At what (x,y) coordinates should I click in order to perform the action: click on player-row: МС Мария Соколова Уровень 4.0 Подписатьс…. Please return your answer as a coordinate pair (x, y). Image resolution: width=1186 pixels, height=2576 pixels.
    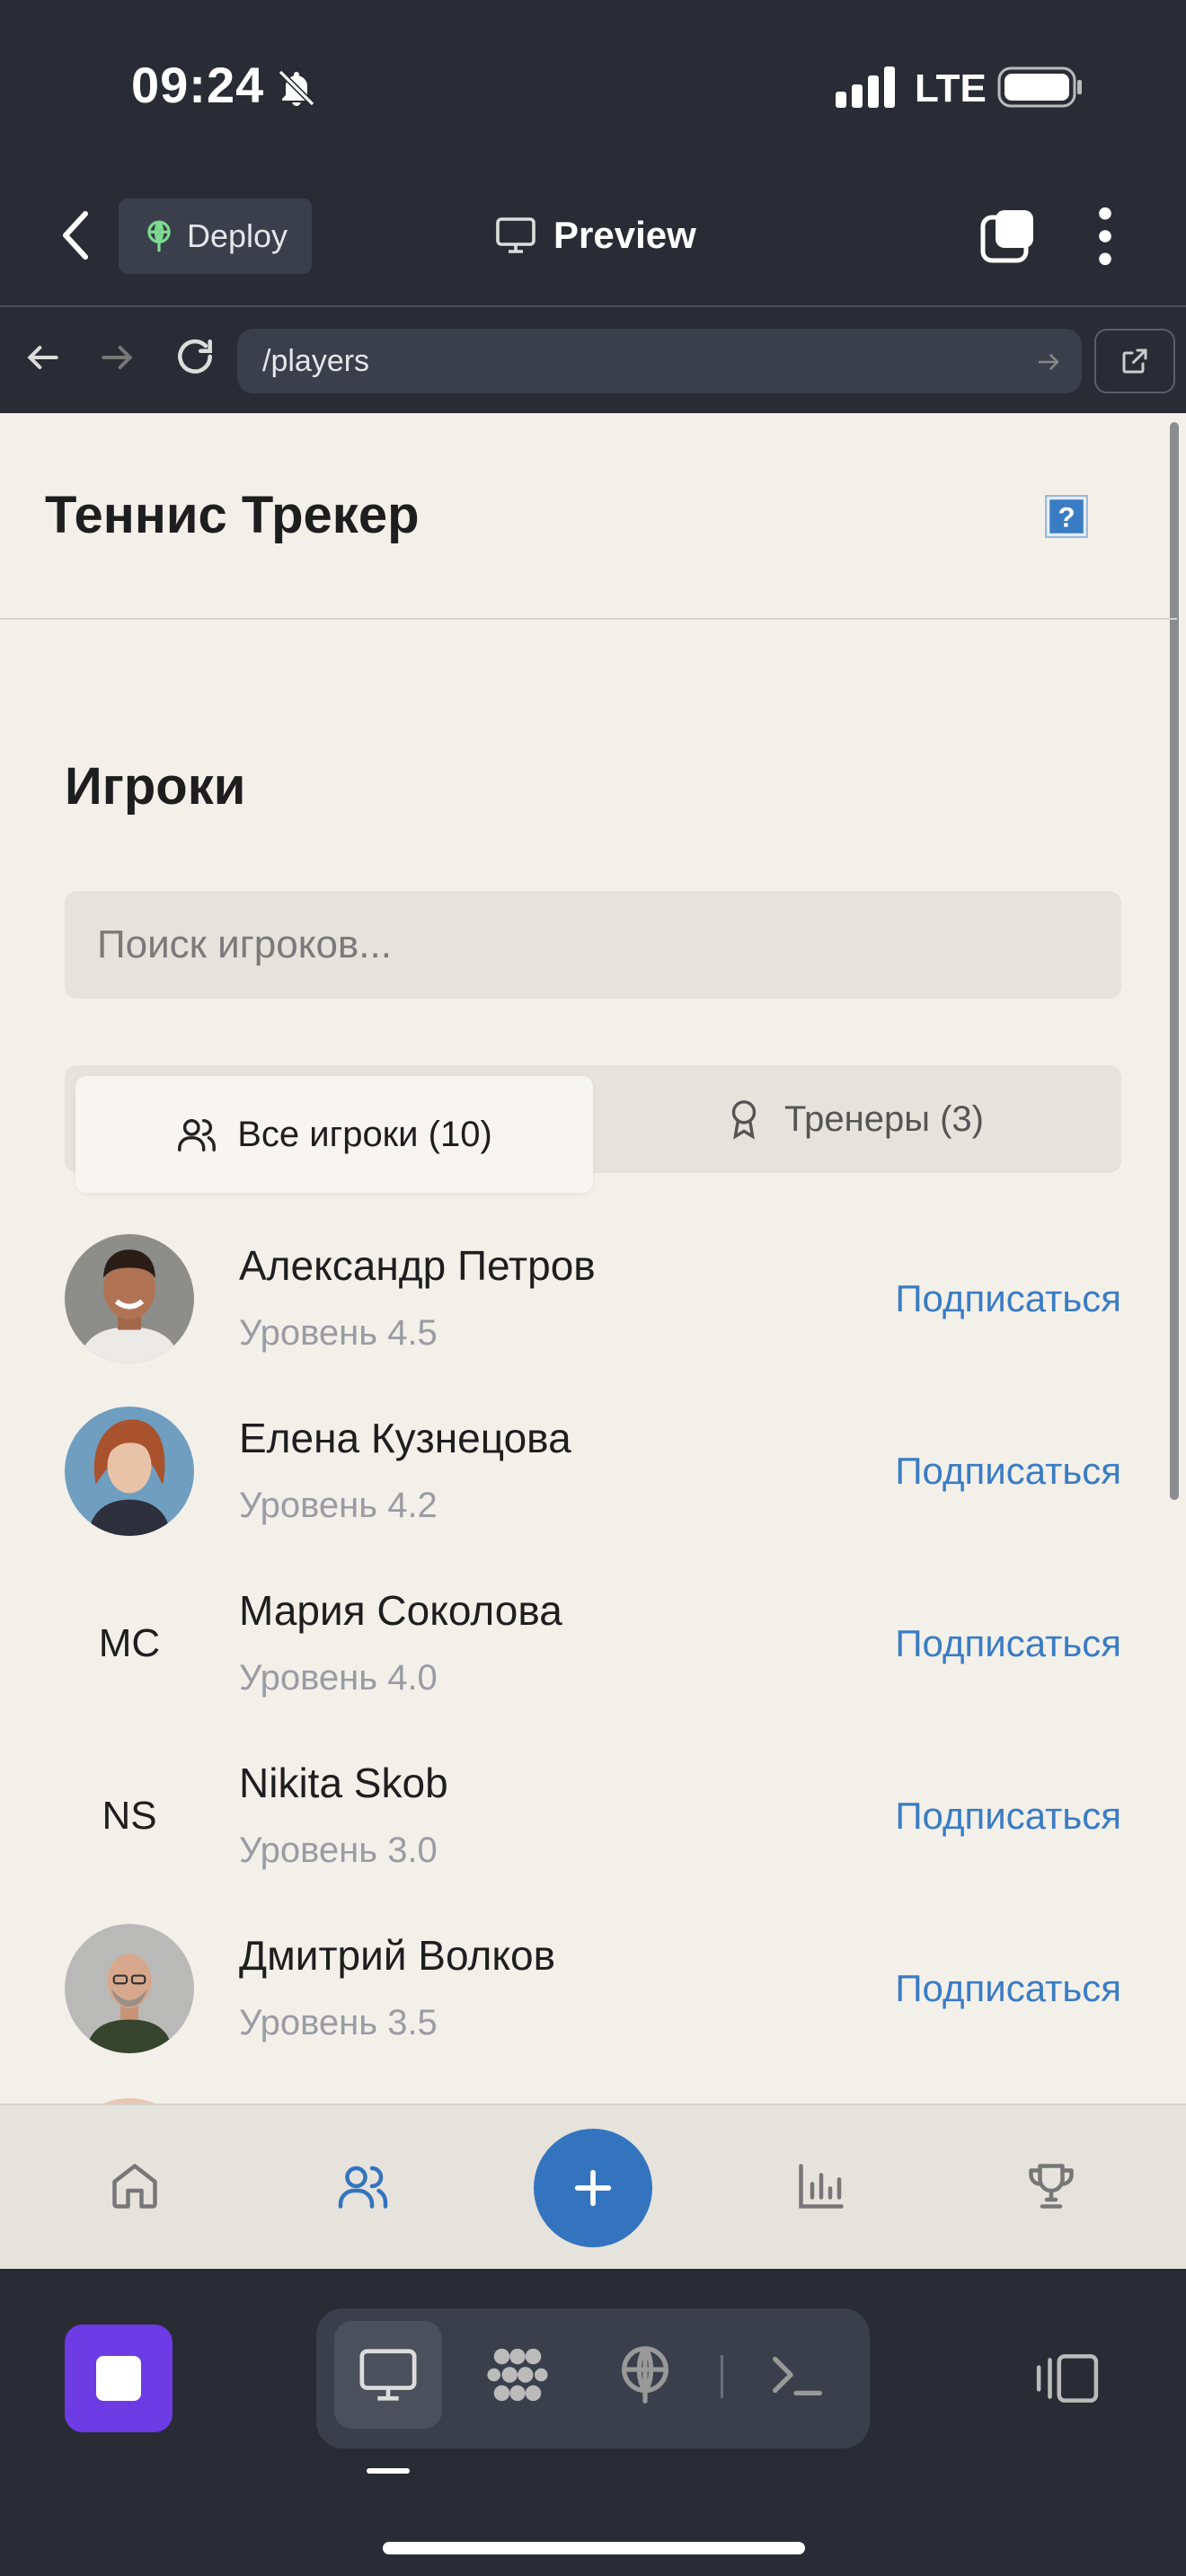
    Looking at the image, I should click on (593, 1646).